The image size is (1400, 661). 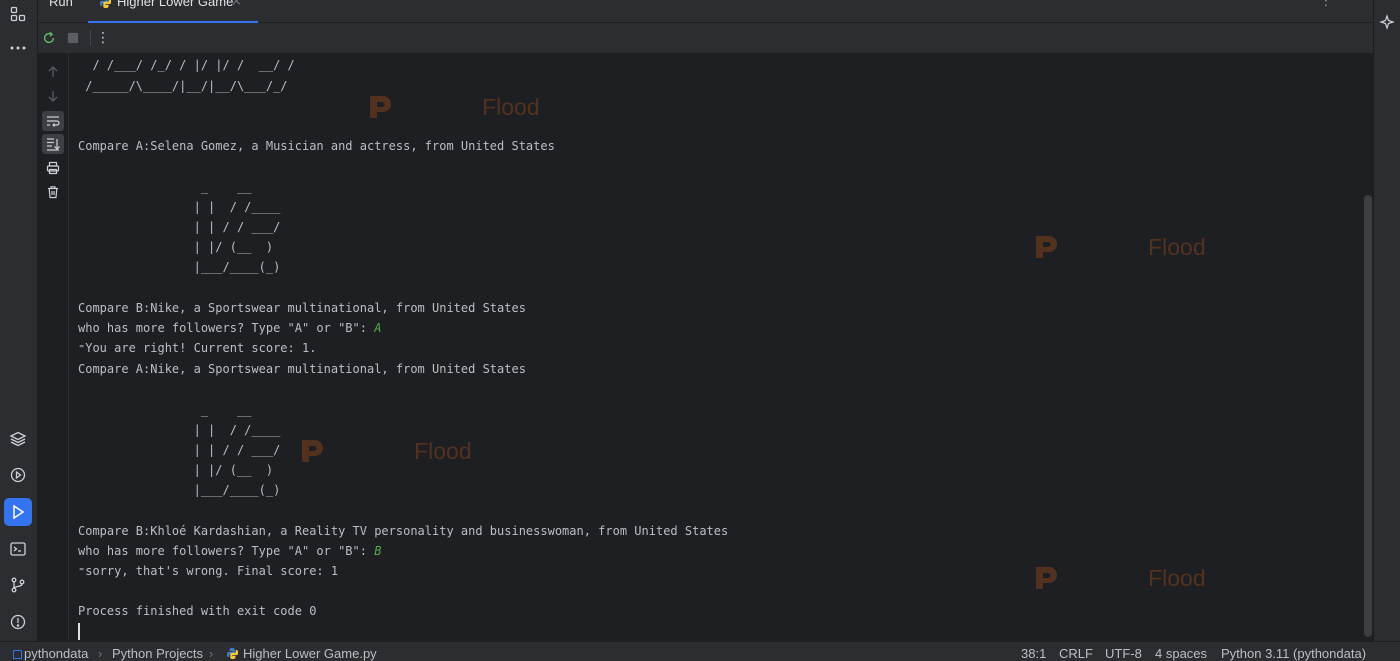 I want to click on services-icon, so click(x=18, y=475).